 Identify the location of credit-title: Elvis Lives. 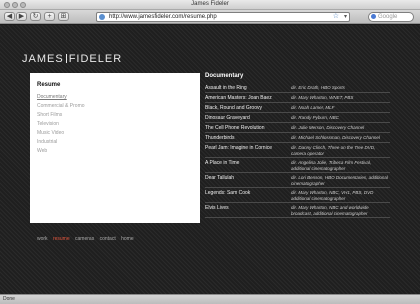
(217, 208).